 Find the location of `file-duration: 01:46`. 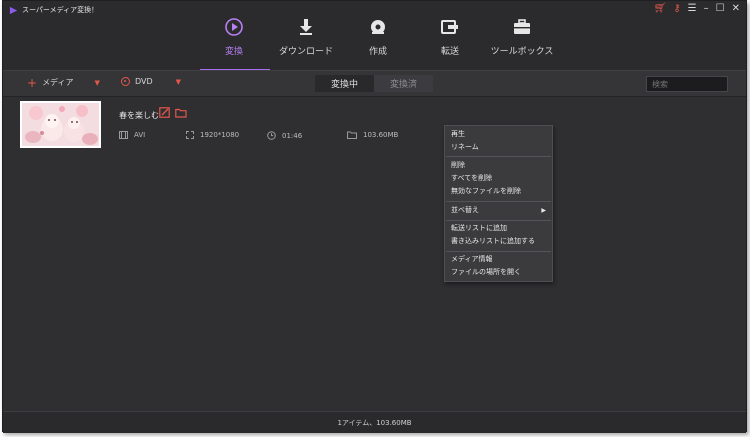

file-duration: 01:46 is located at coordinates (292, 135).